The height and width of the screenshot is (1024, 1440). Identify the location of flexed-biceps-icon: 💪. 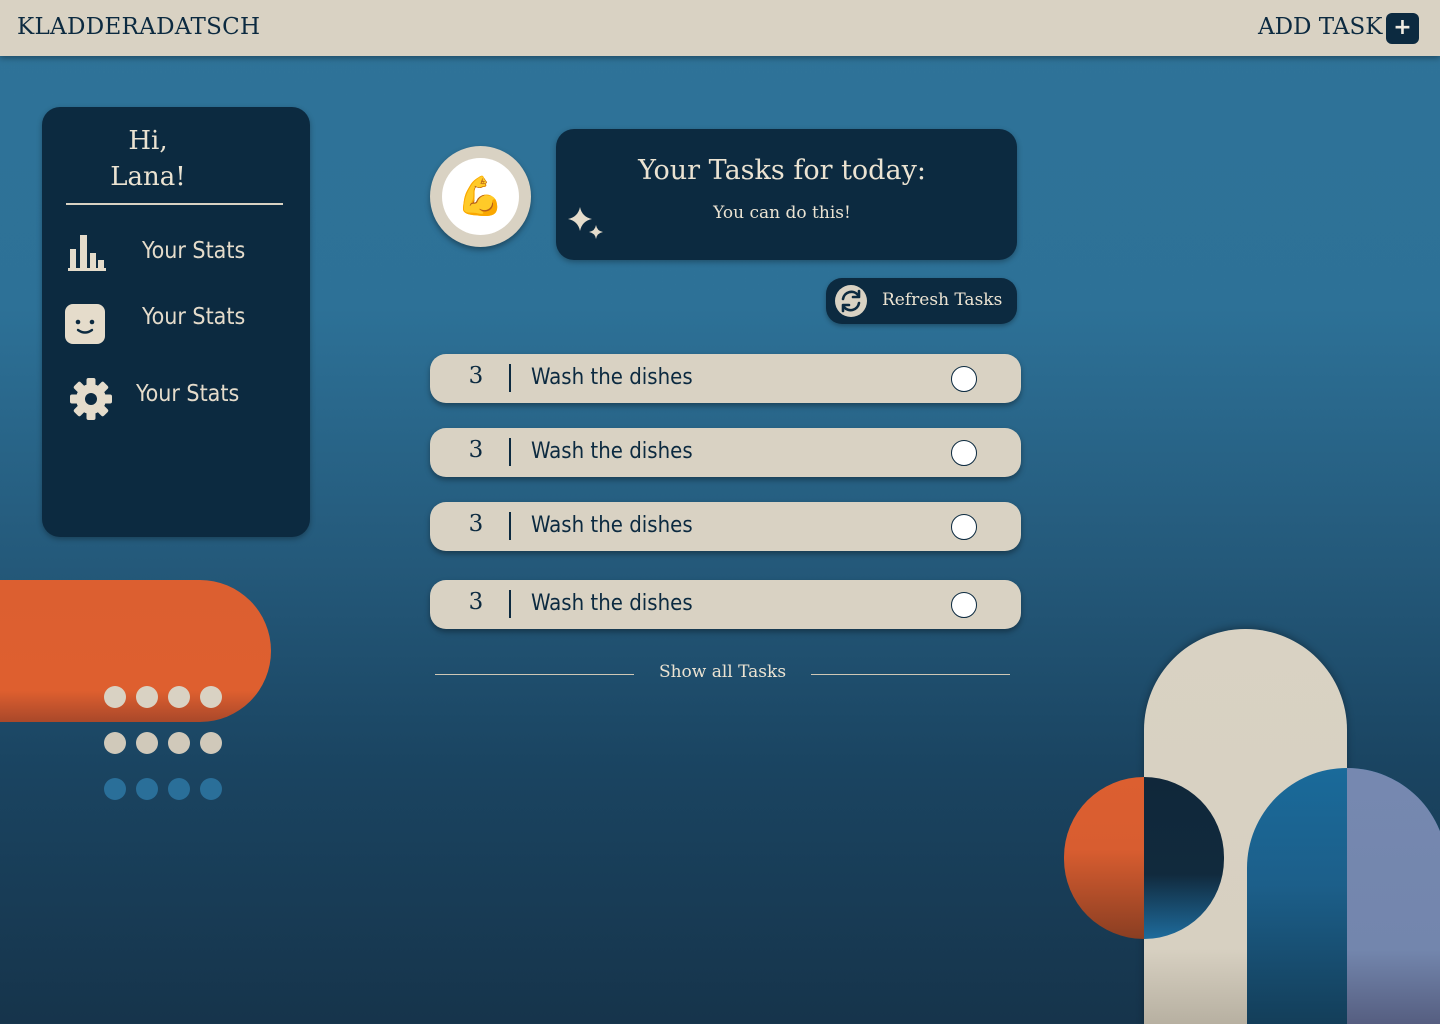
(480, 196).